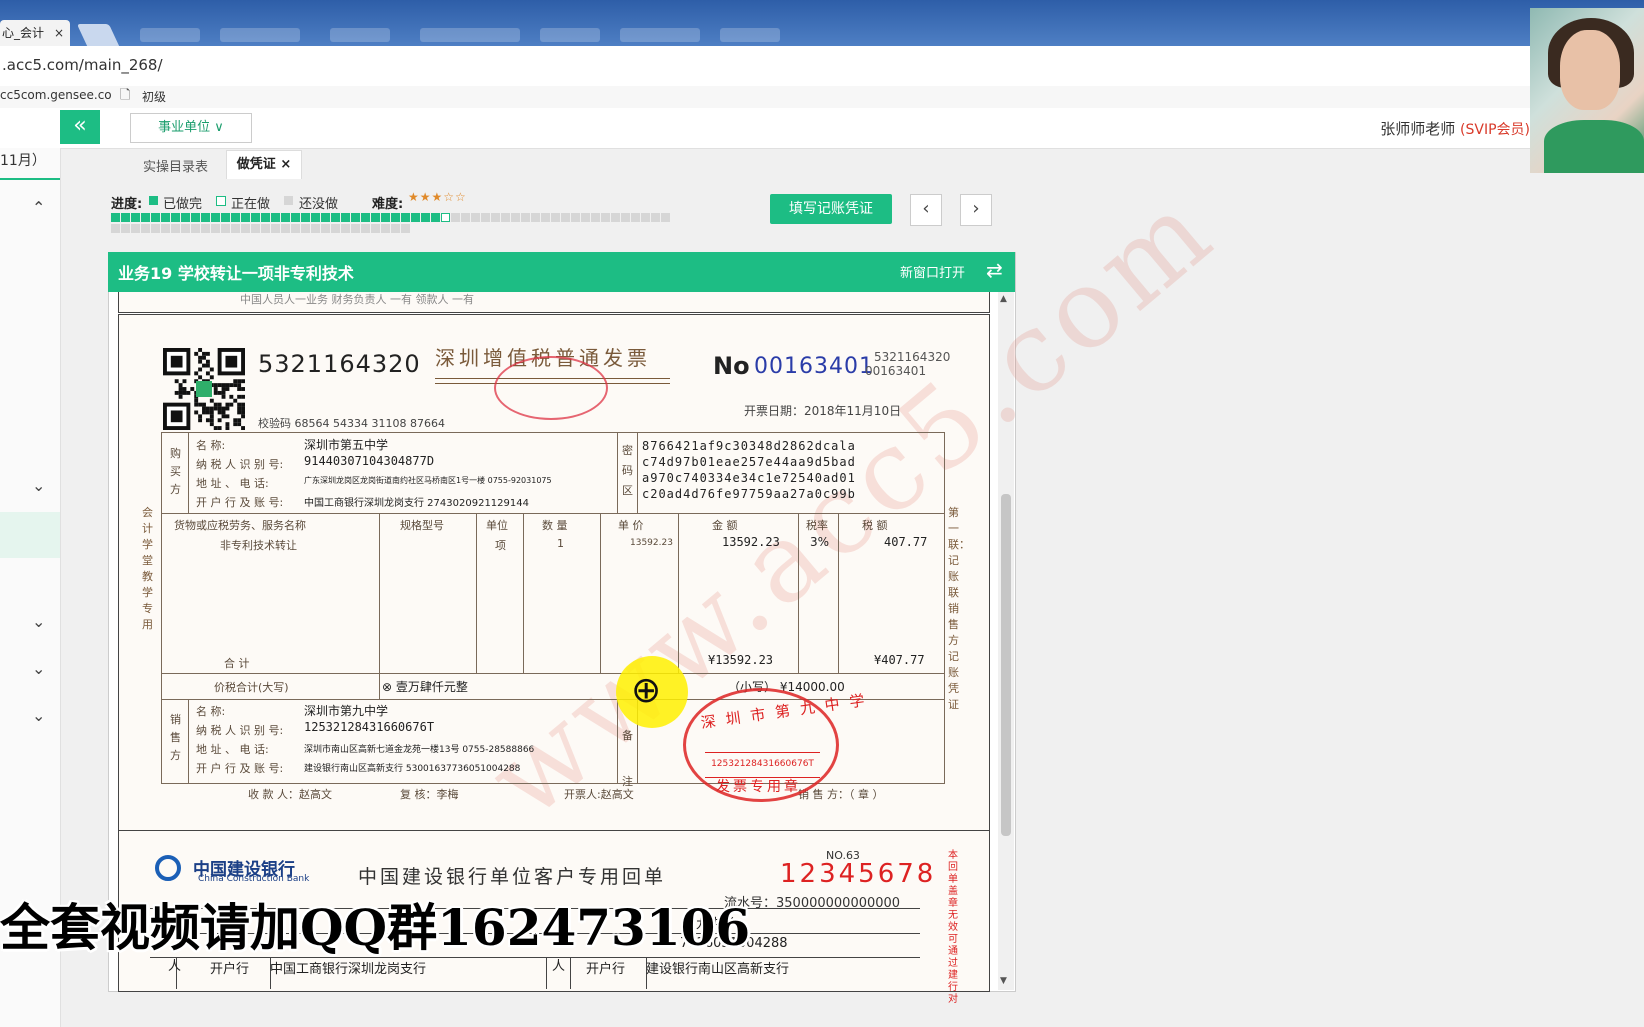 Image resolution: width=1644 pixels, height=1027 pixels. I want to click on scrollbar-thumb, so click(1006, 665).